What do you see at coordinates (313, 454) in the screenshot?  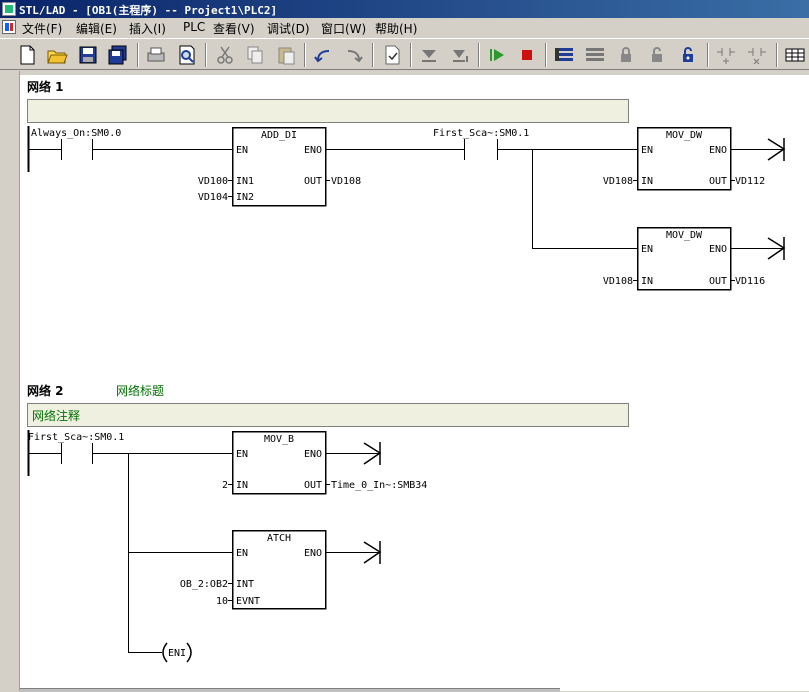 I see `mov-b-eno: ENO` at bounding box center [313, 454].